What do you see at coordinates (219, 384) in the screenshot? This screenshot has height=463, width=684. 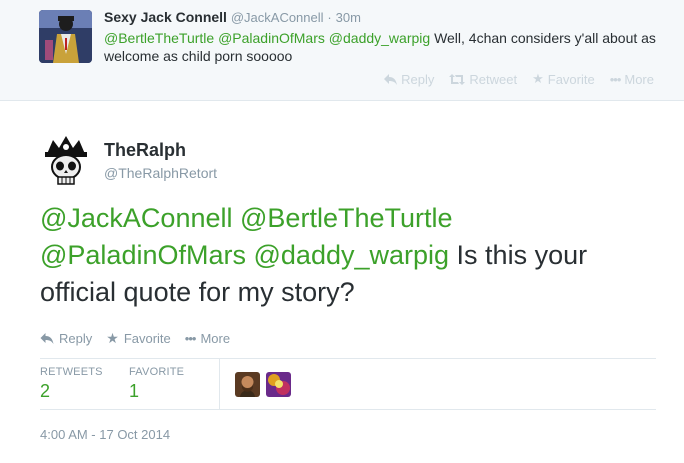 I see `stats-divider` at bounding box center [219, 384].